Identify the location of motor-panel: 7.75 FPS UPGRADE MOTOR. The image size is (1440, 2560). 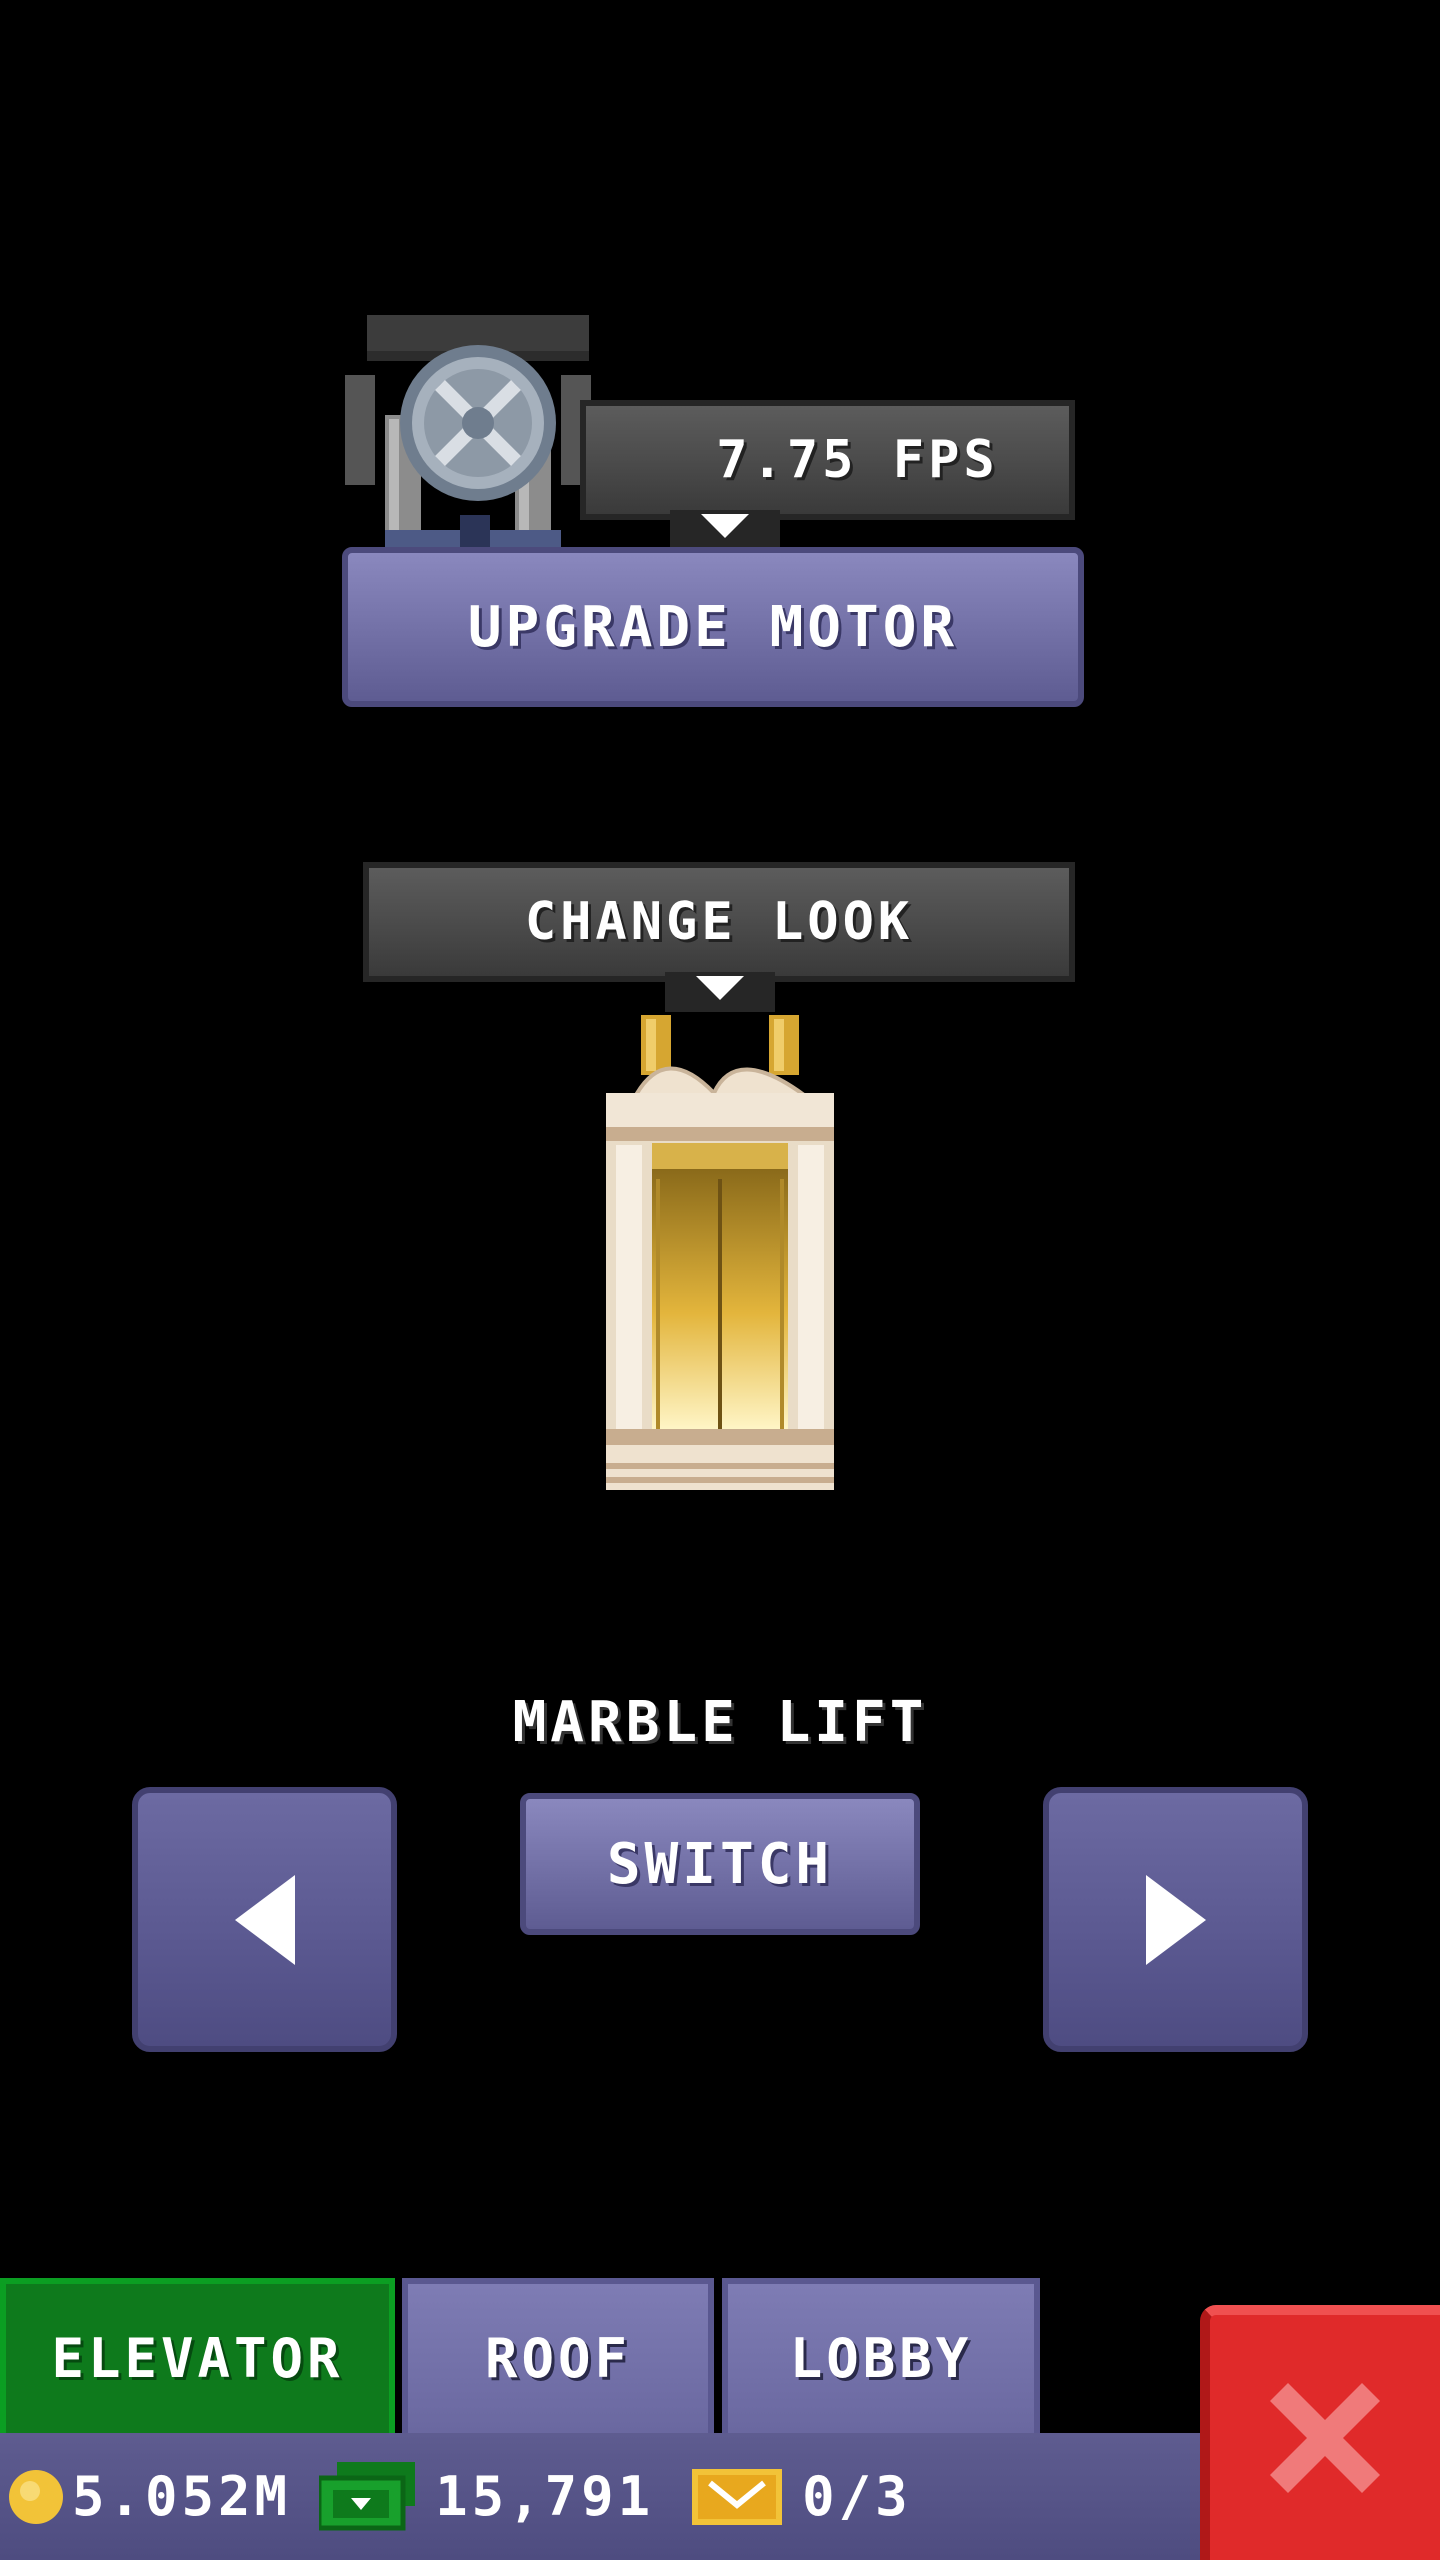
(713, 515).